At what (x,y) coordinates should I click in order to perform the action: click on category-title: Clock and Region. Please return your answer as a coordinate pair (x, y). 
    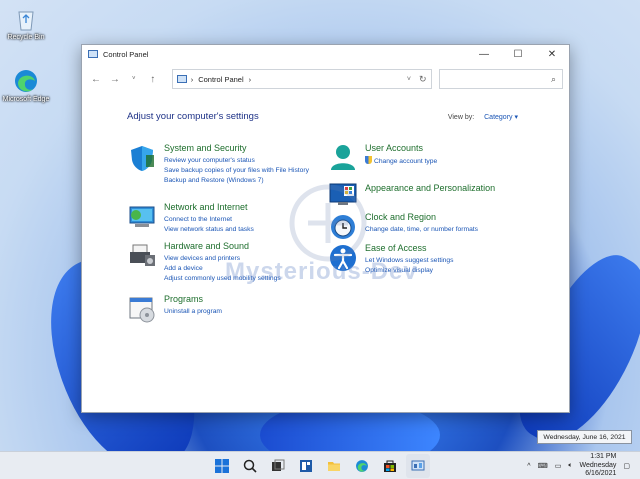
    Looking at the image, I should click on (421, 217).